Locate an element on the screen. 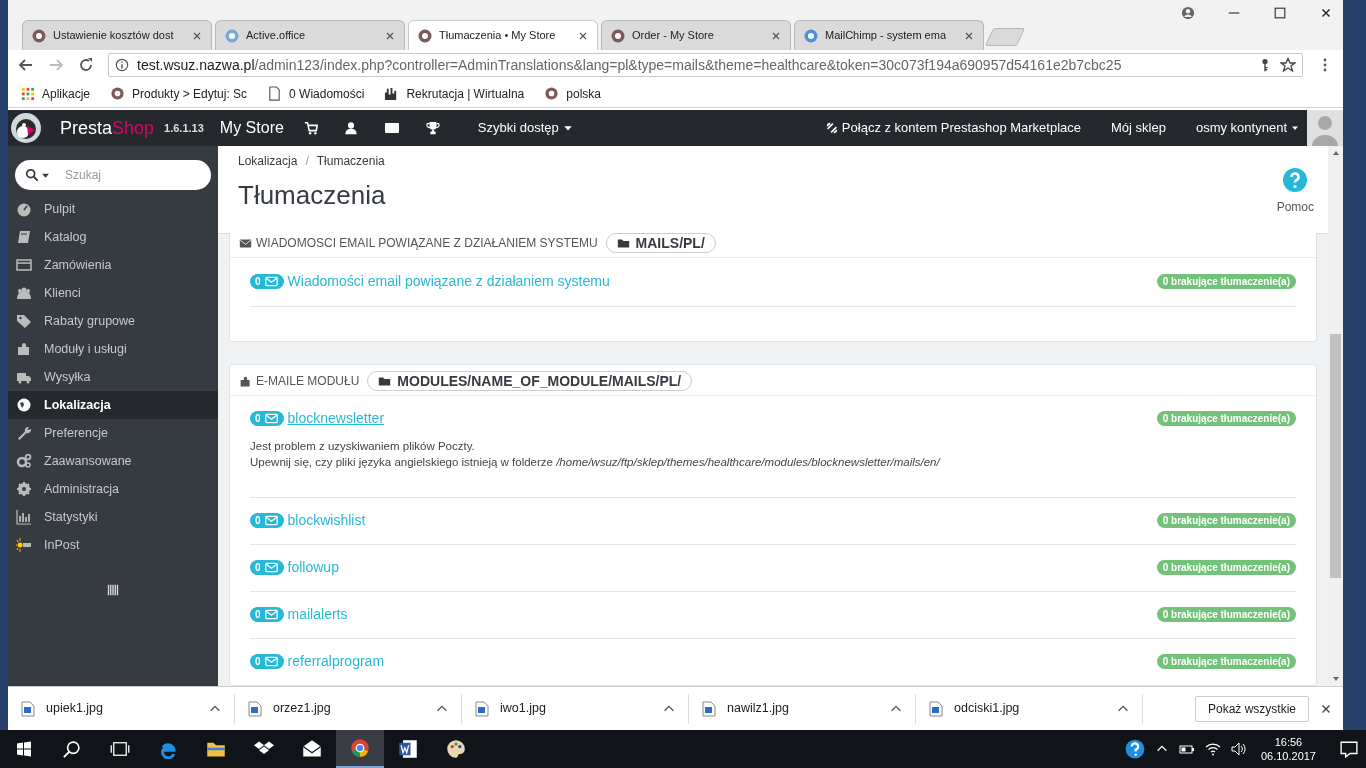 Image resolution: width=1366 pixels, height=768 pixels. tab-title: Ustawienie kosztów dost is located at coordinates (114, 36).